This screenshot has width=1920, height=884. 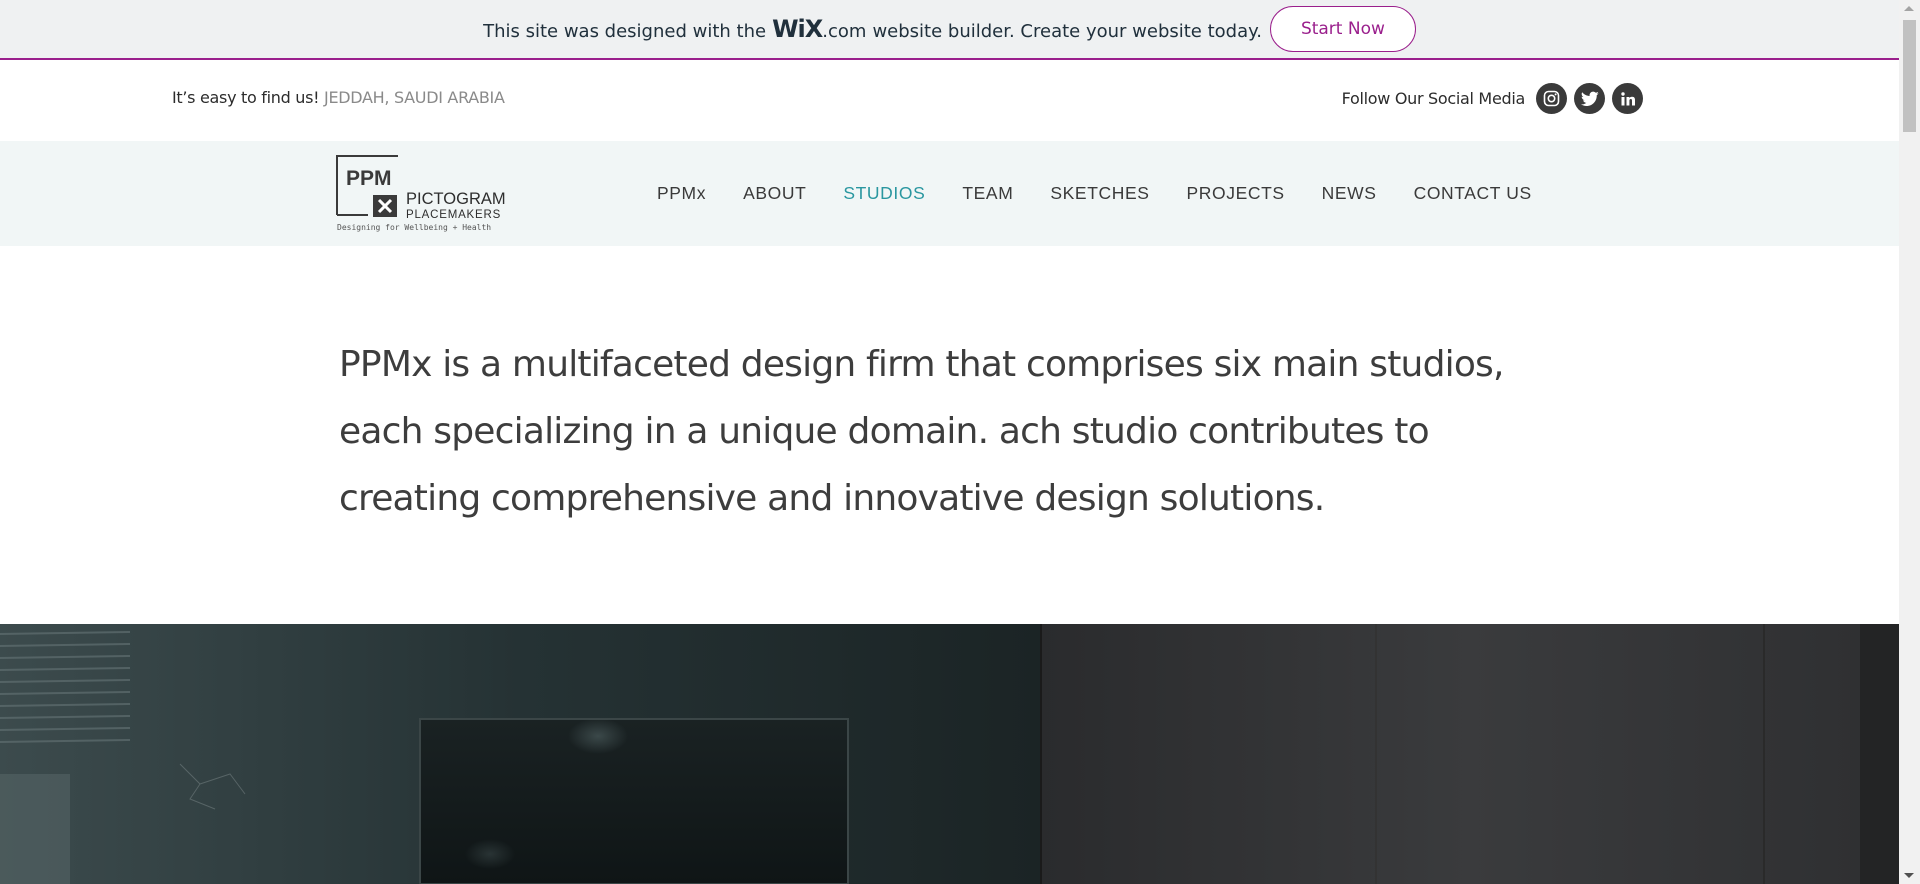 What do you see at coordinates (1551, 98) in the screenshot?
I see `instagram-icon` at bounding box center [1551, 98].